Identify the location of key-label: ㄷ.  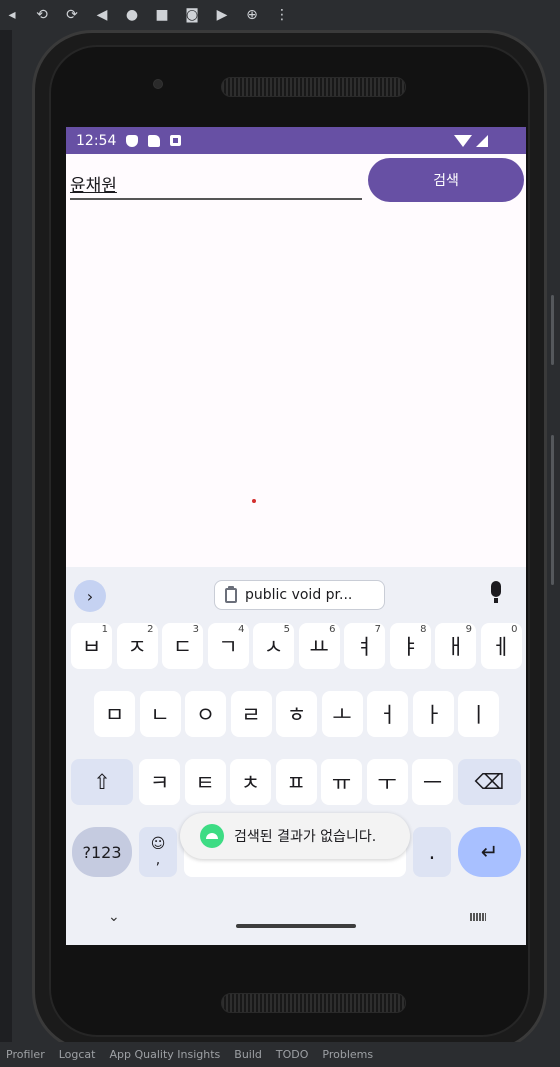
(182, 647).